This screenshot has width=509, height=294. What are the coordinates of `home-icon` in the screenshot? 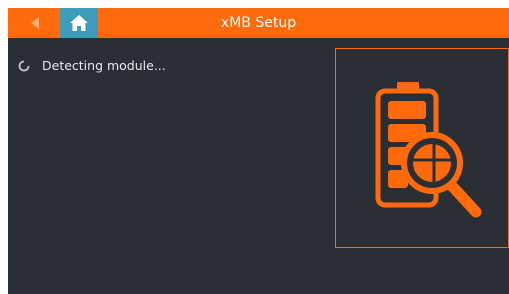 It's located at (79, 23).